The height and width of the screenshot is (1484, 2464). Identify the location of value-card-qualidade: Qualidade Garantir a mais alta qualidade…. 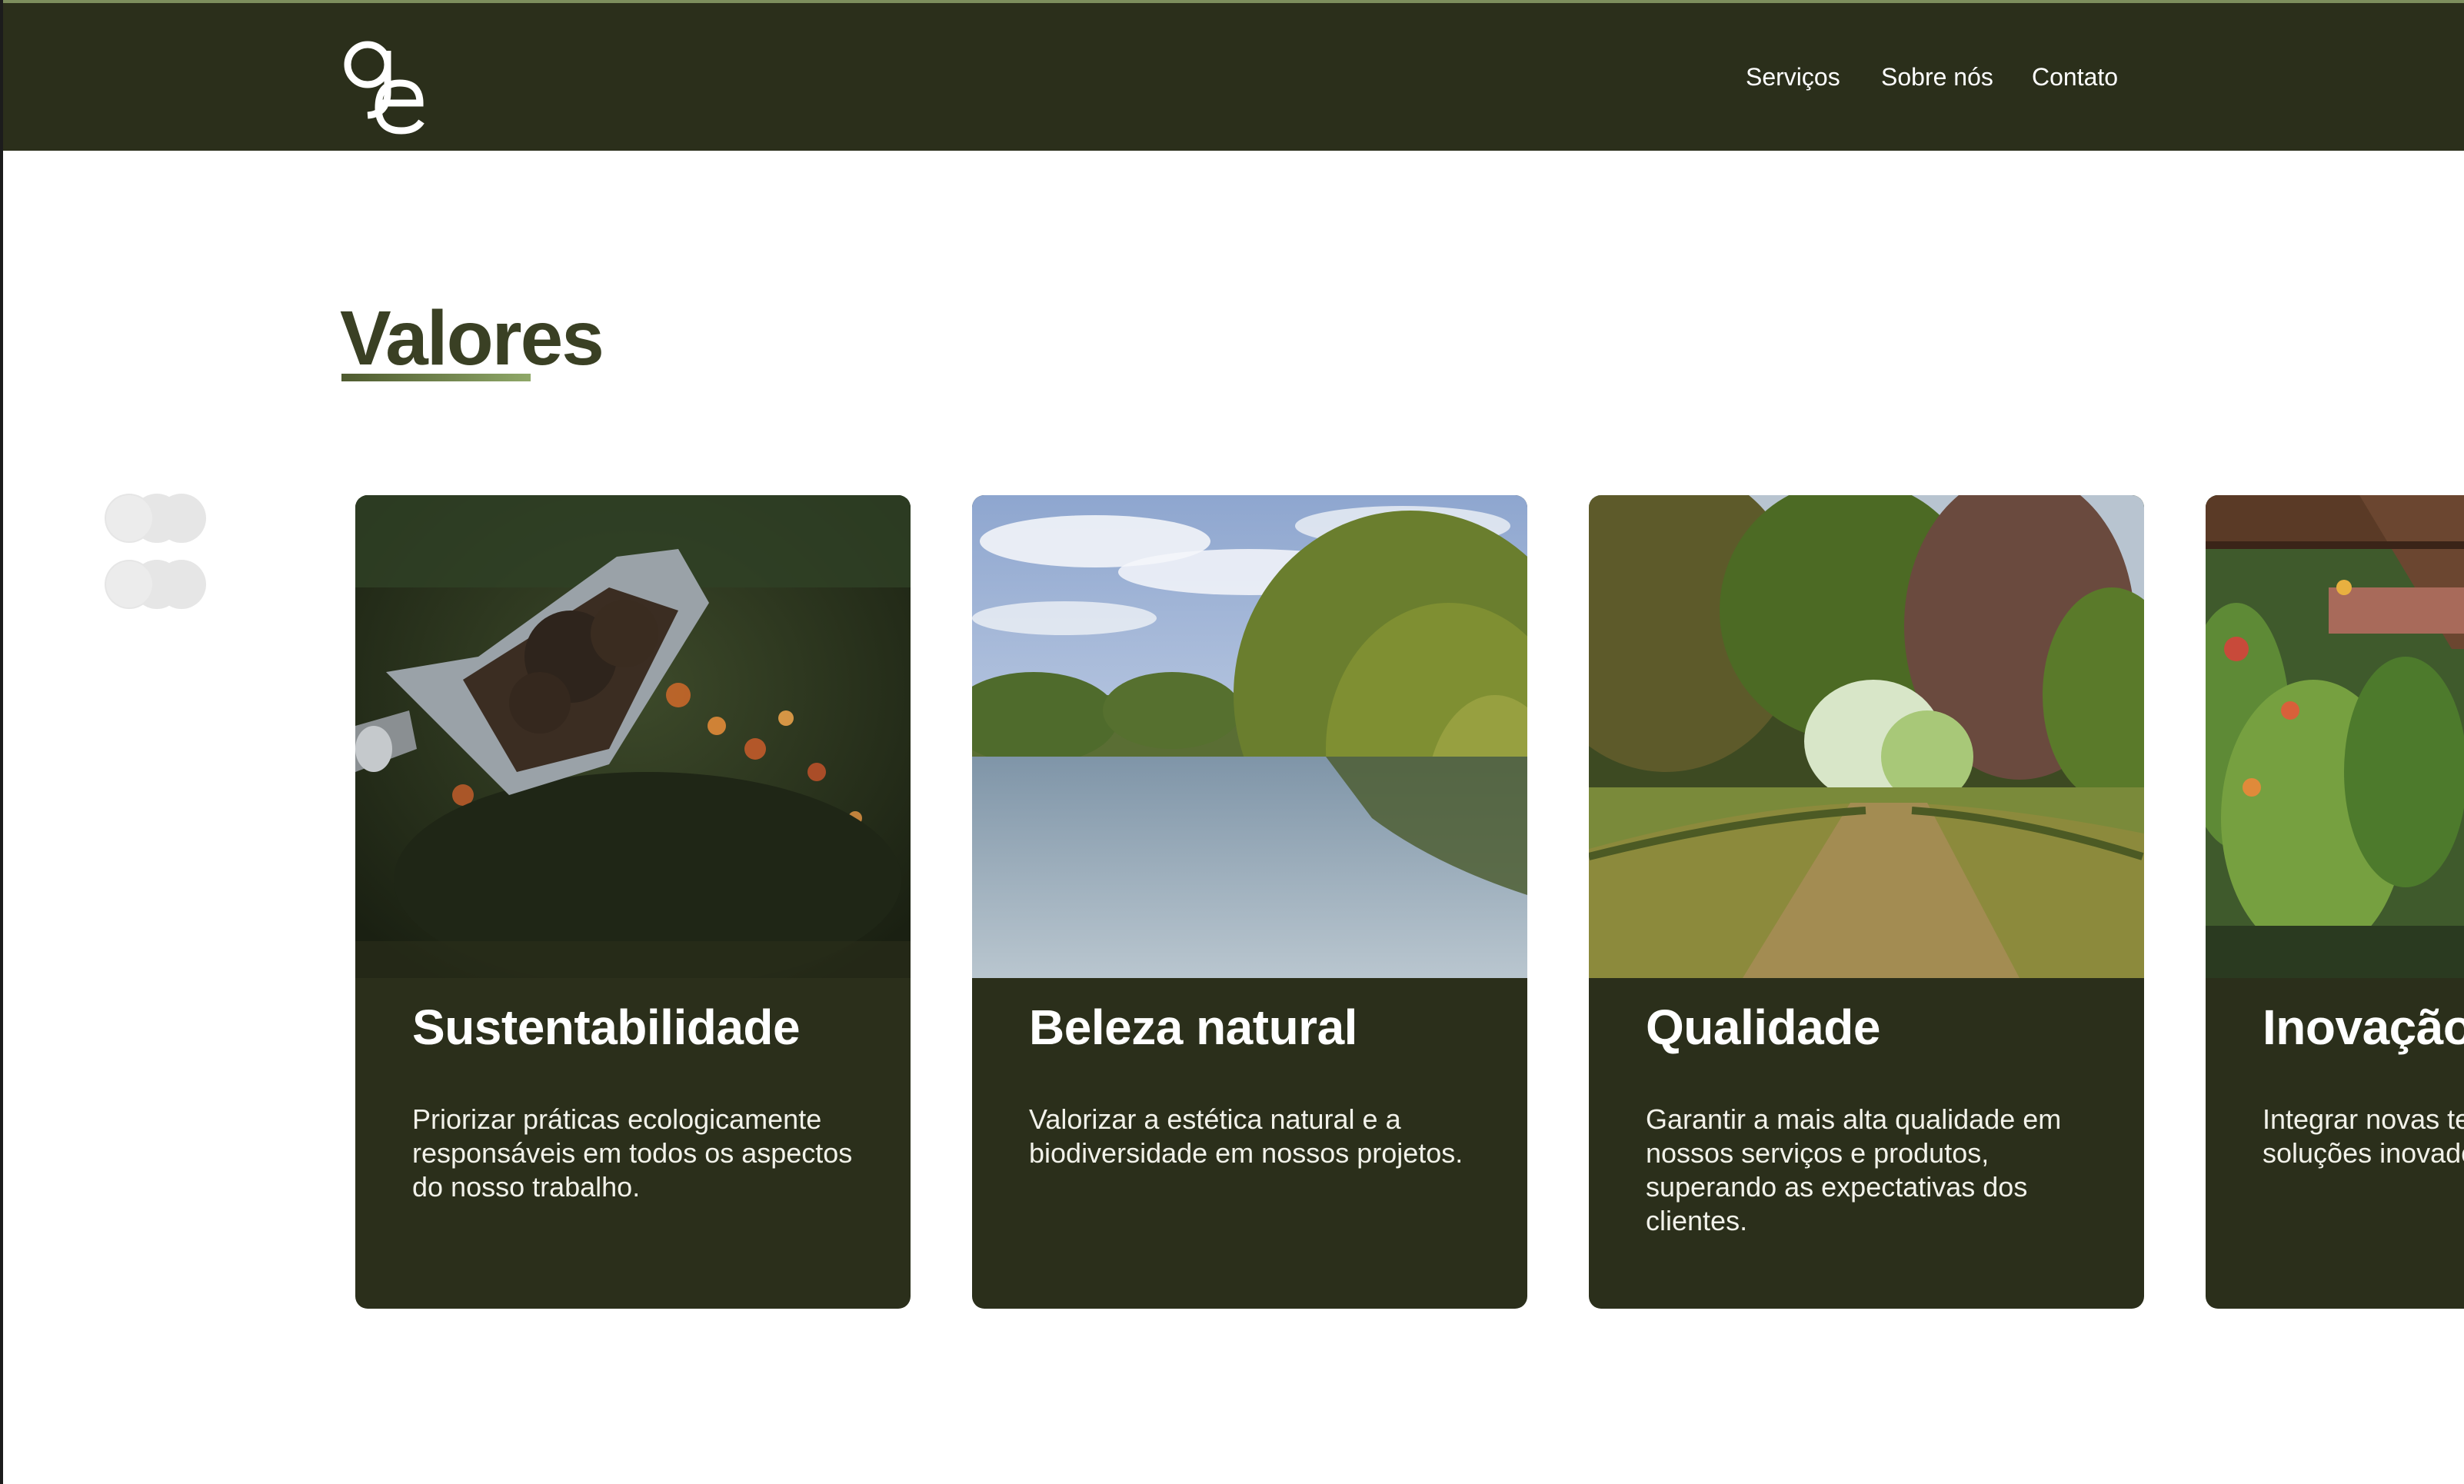
(1866, 902).